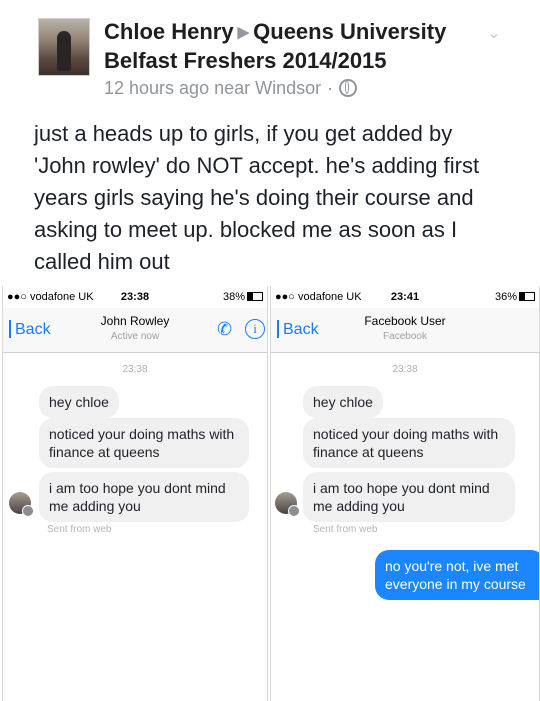 Image resolution: width=540 pixels, height=701 pixels. Describe the element at coordinates (135, 336) in the screenshot. I see `contact-status: Active now` at that location.